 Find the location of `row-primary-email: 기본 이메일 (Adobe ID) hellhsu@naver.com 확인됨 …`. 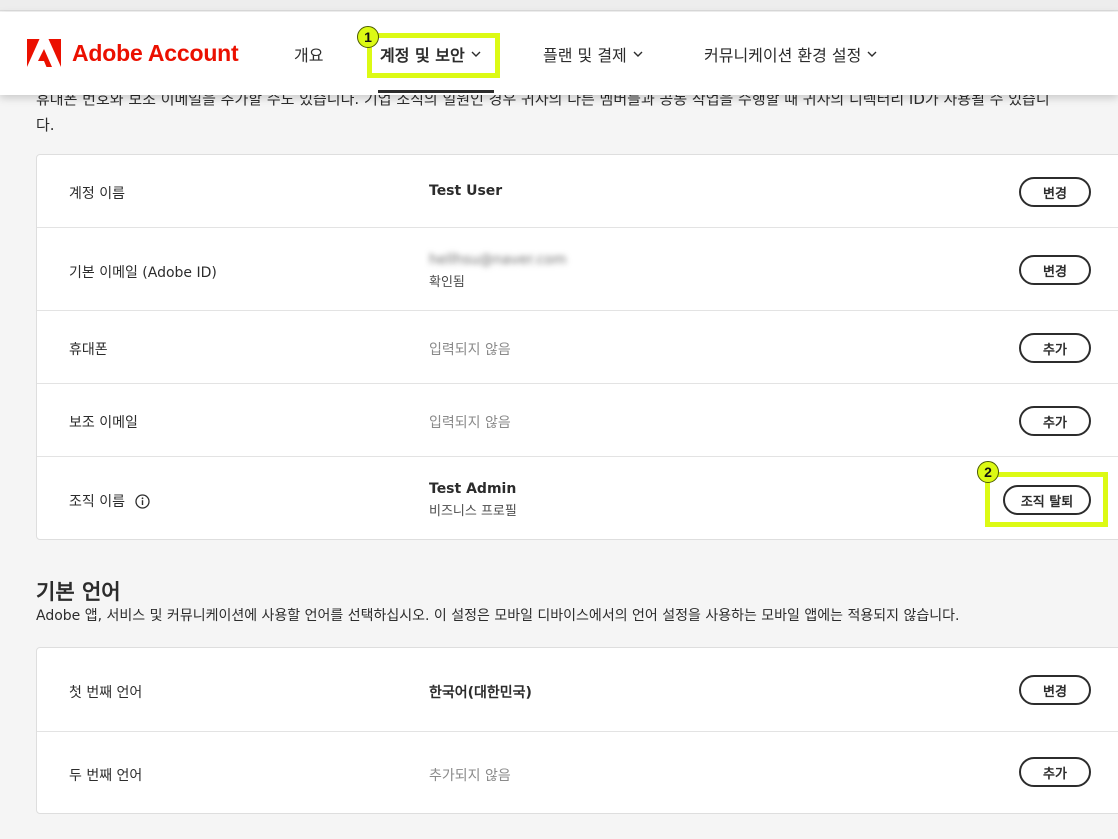

row-primary-email: 기본 이메일 (Adobe ID) hellhsu@naver.com 확인됨 … is located at coordinates (577, 269).